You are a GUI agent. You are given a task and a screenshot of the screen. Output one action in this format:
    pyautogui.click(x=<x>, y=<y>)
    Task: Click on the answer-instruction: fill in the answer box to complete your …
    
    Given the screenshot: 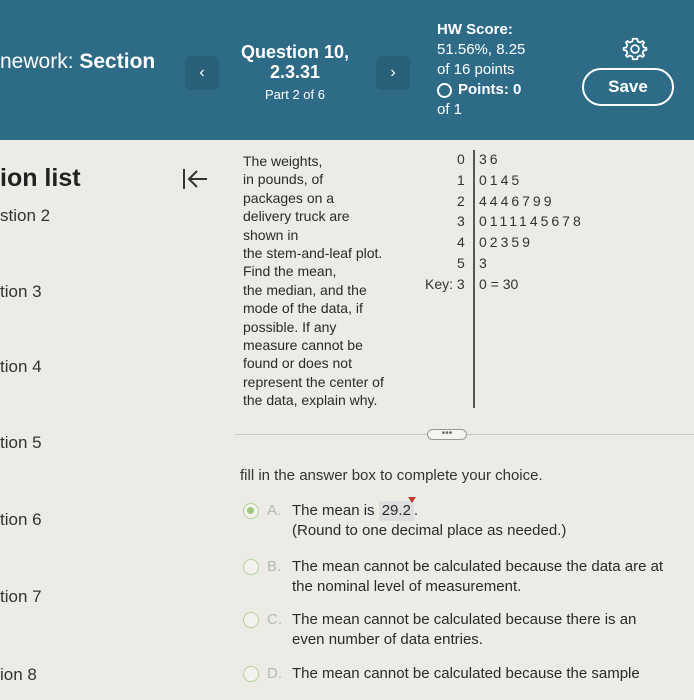 What is the action you would take?
    pyautogui.click(x=391, y=475)
    